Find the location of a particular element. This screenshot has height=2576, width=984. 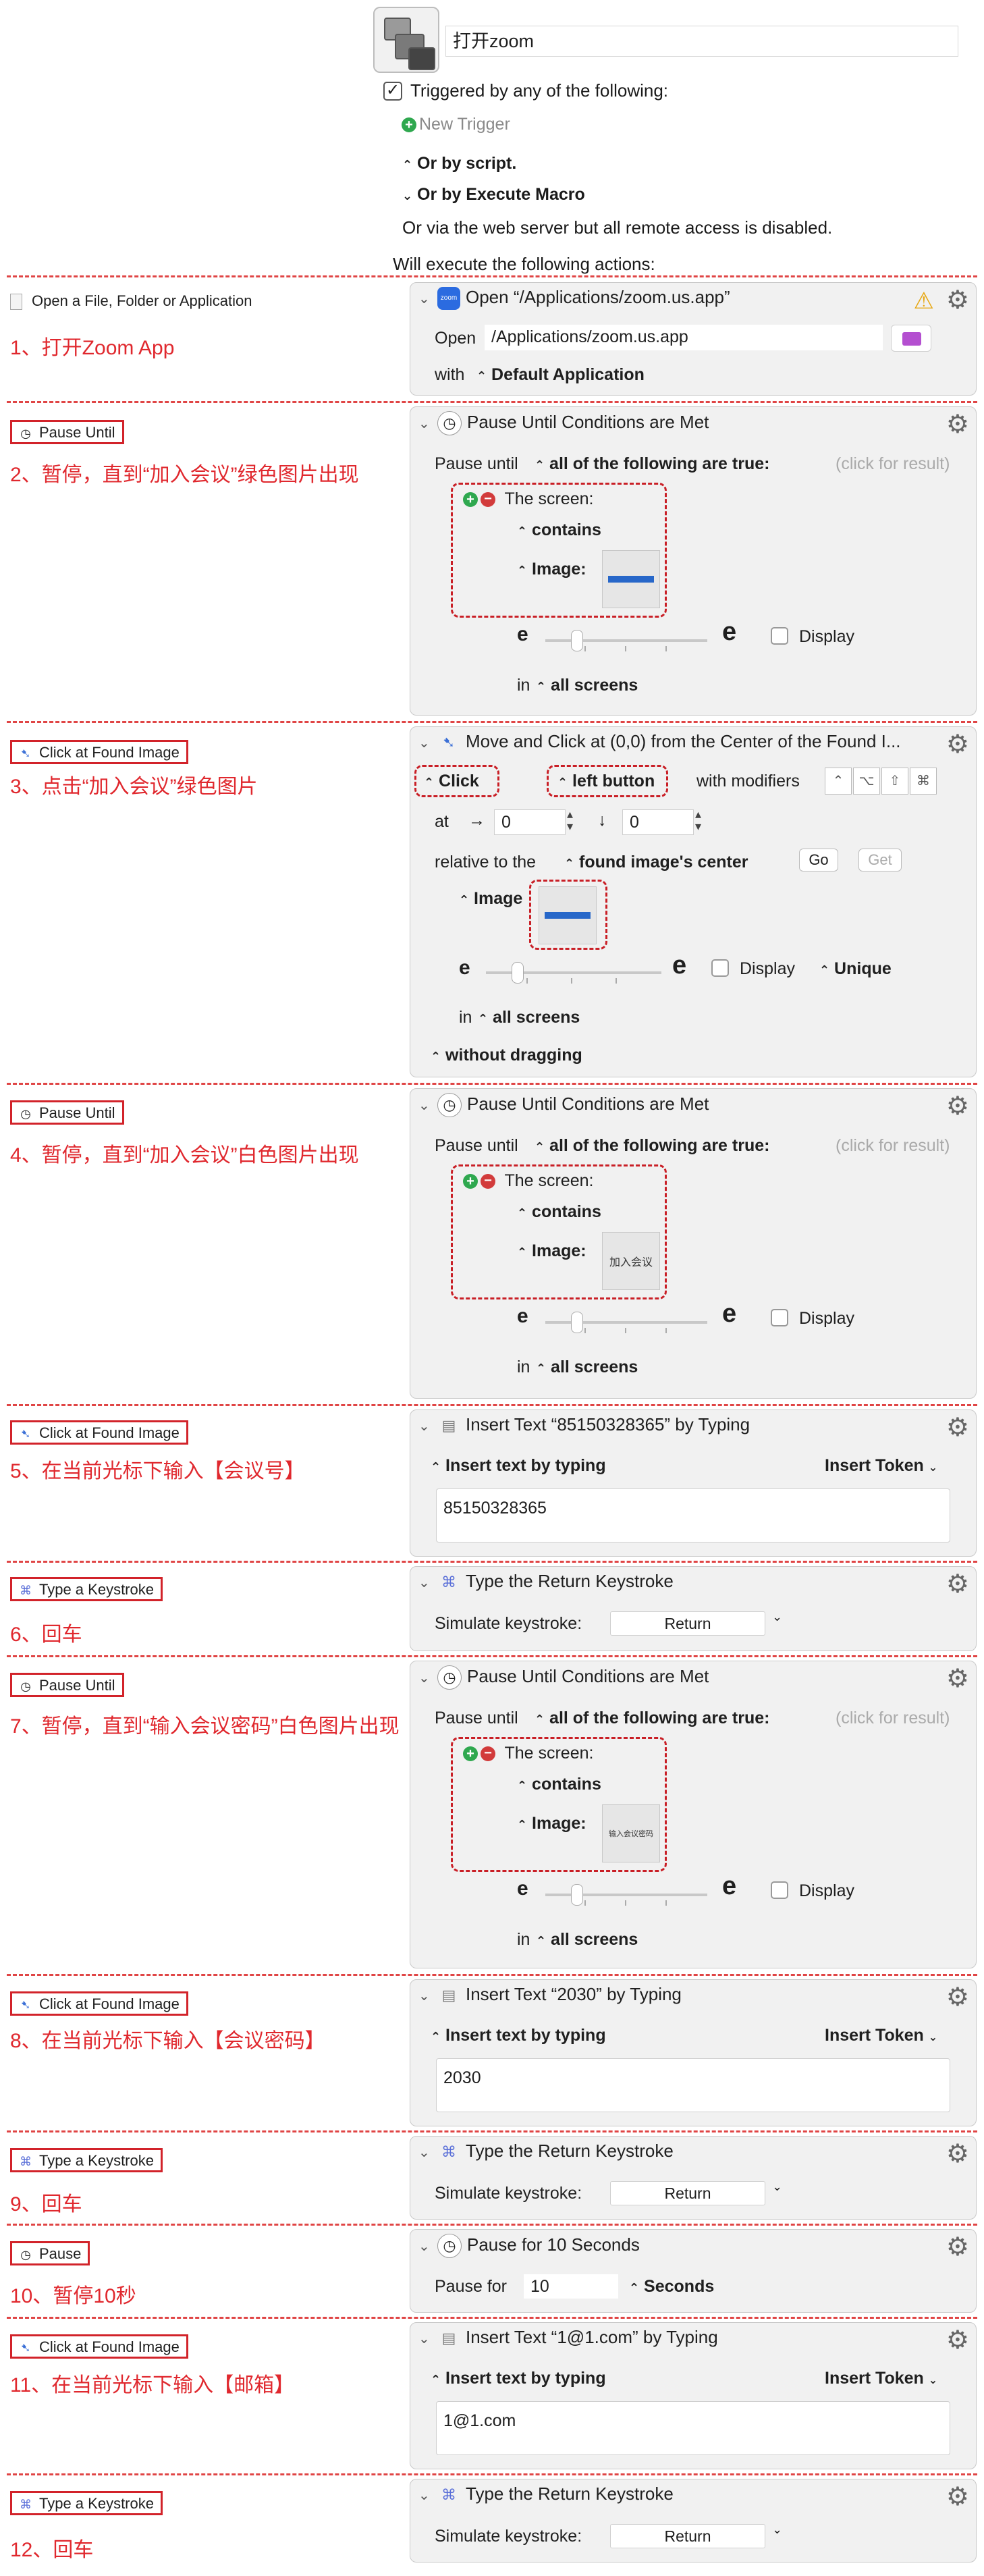

text-to-insert: 1@1.com is located at coordinates (693, 2428).